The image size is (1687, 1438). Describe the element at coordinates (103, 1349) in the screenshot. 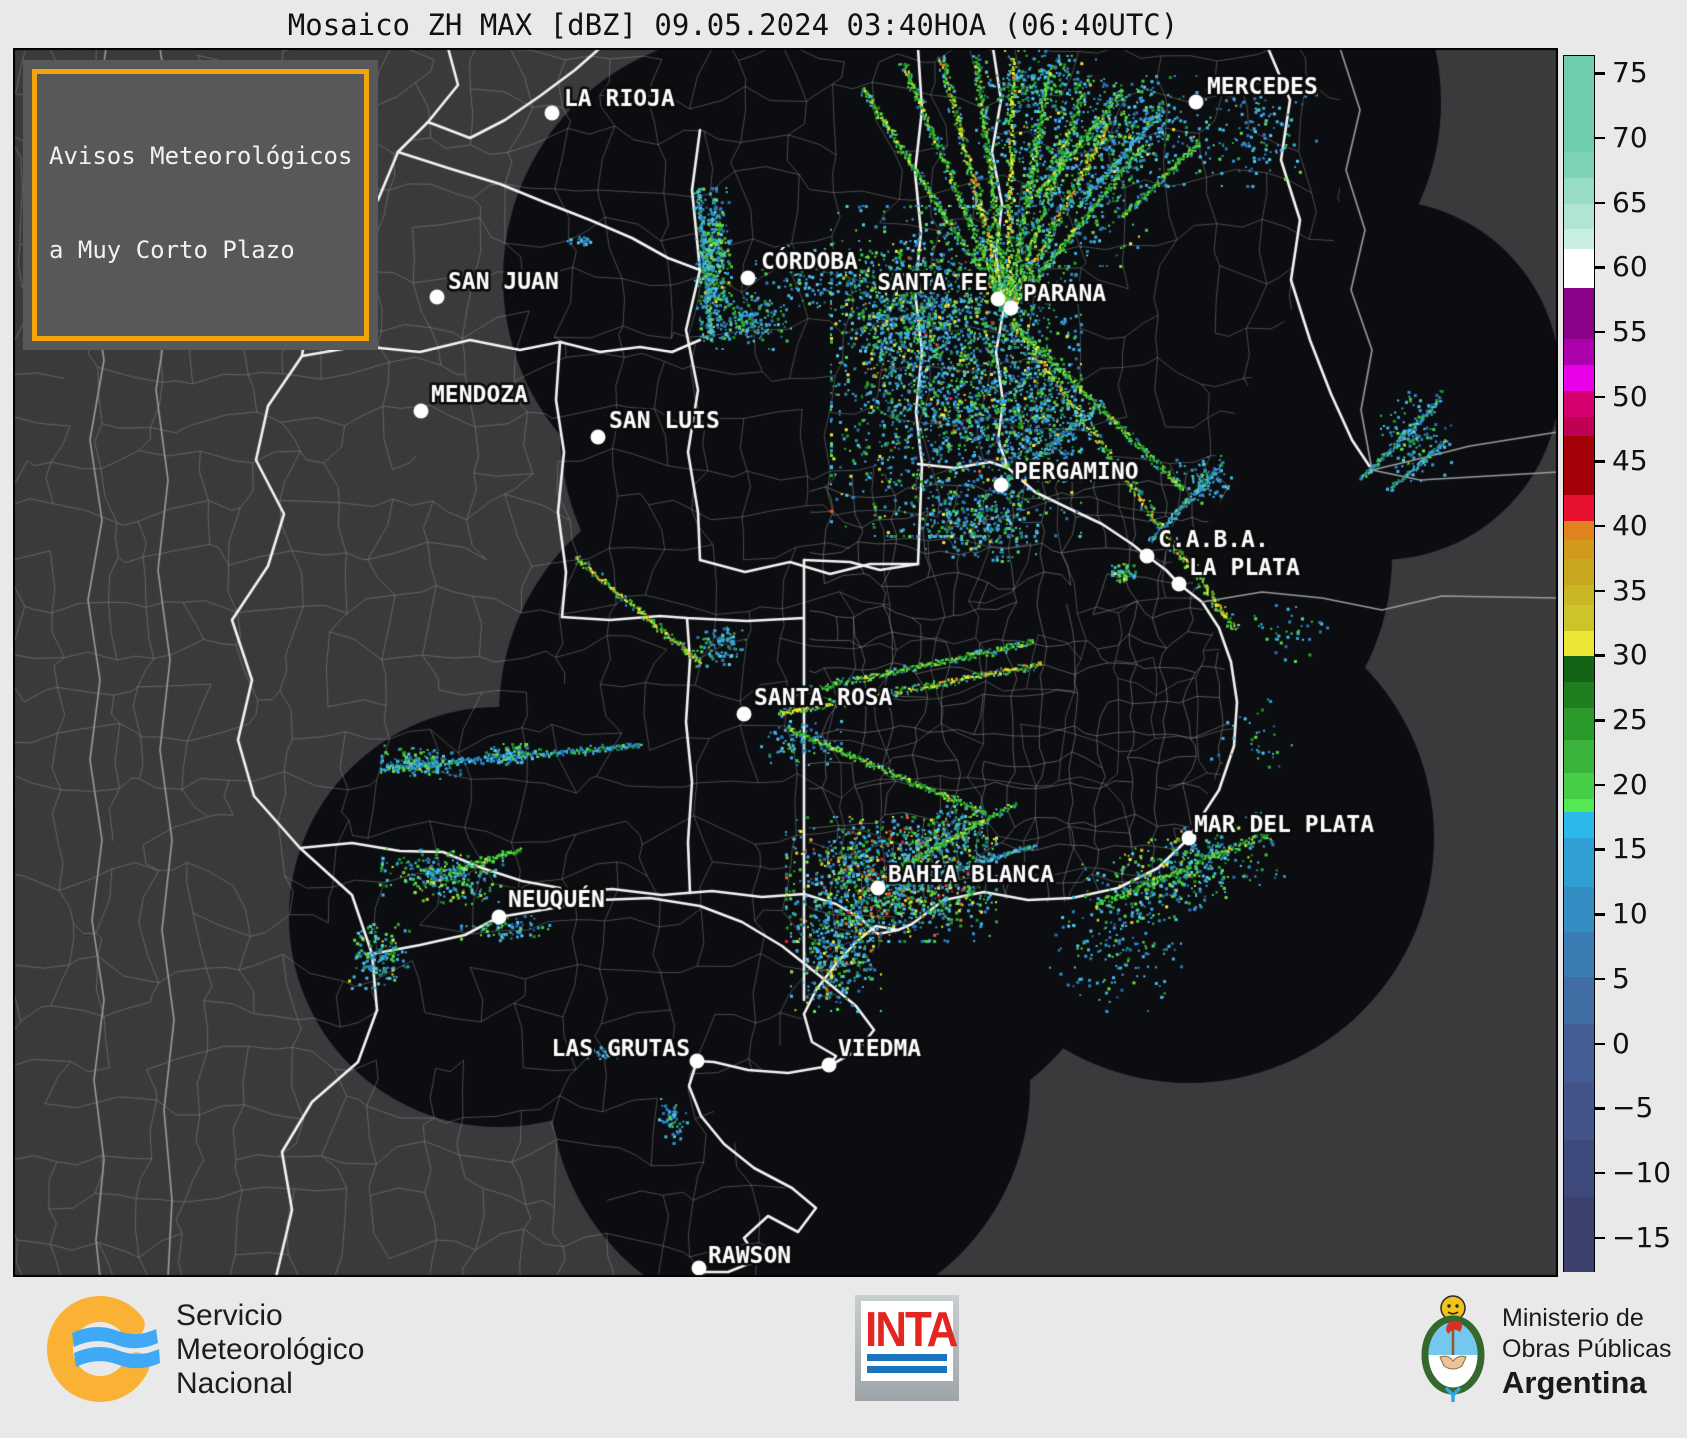

I see `smn-logo-icon` at that location.